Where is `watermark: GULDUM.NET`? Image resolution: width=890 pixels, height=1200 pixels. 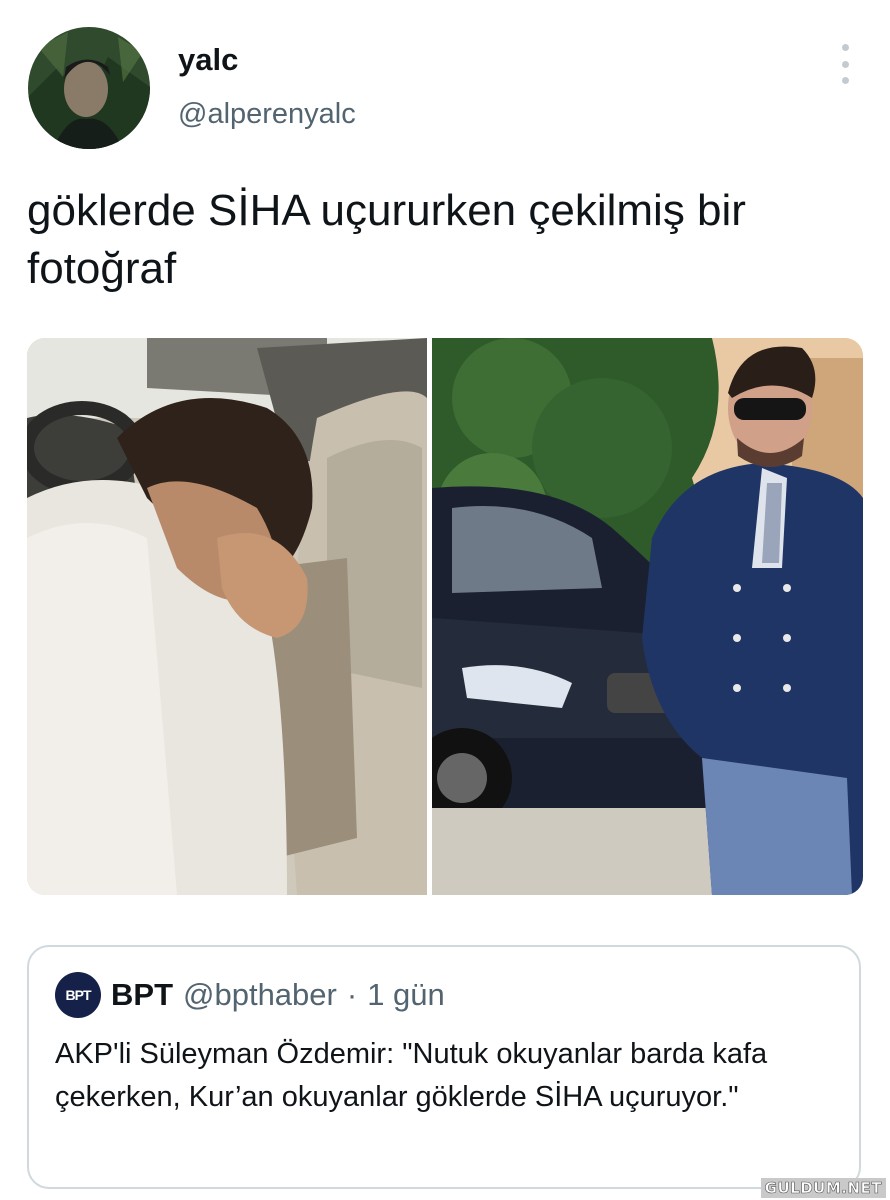 watermark: GULDUM.NET is located at coordinates (823, 1188).